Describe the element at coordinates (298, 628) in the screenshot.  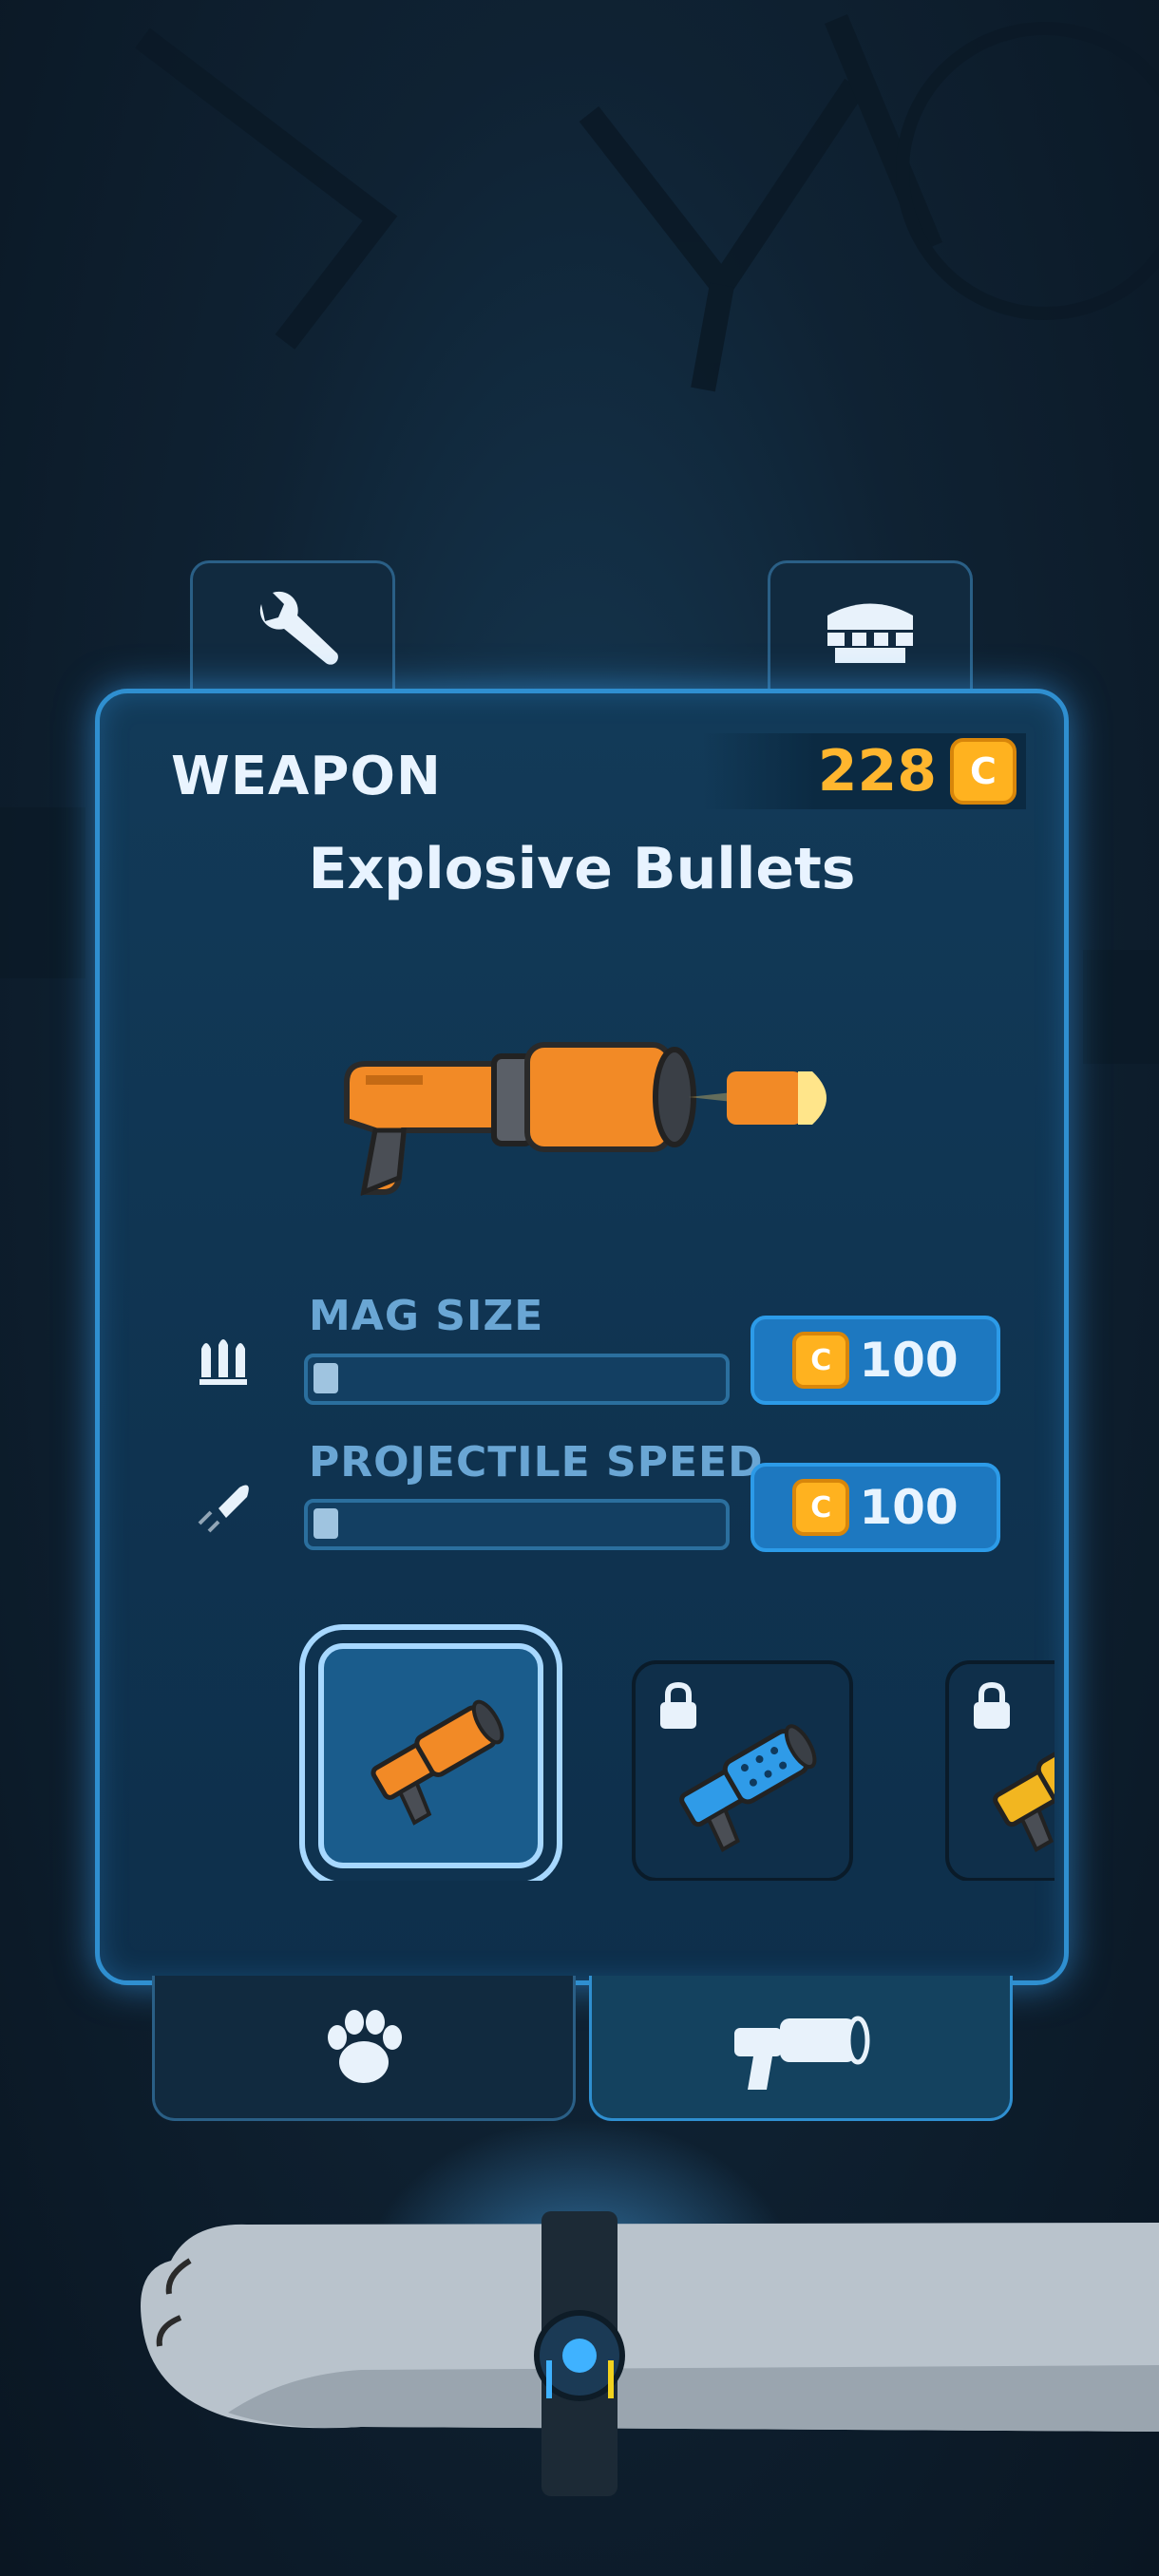
I see `wrench-icon` at that location.